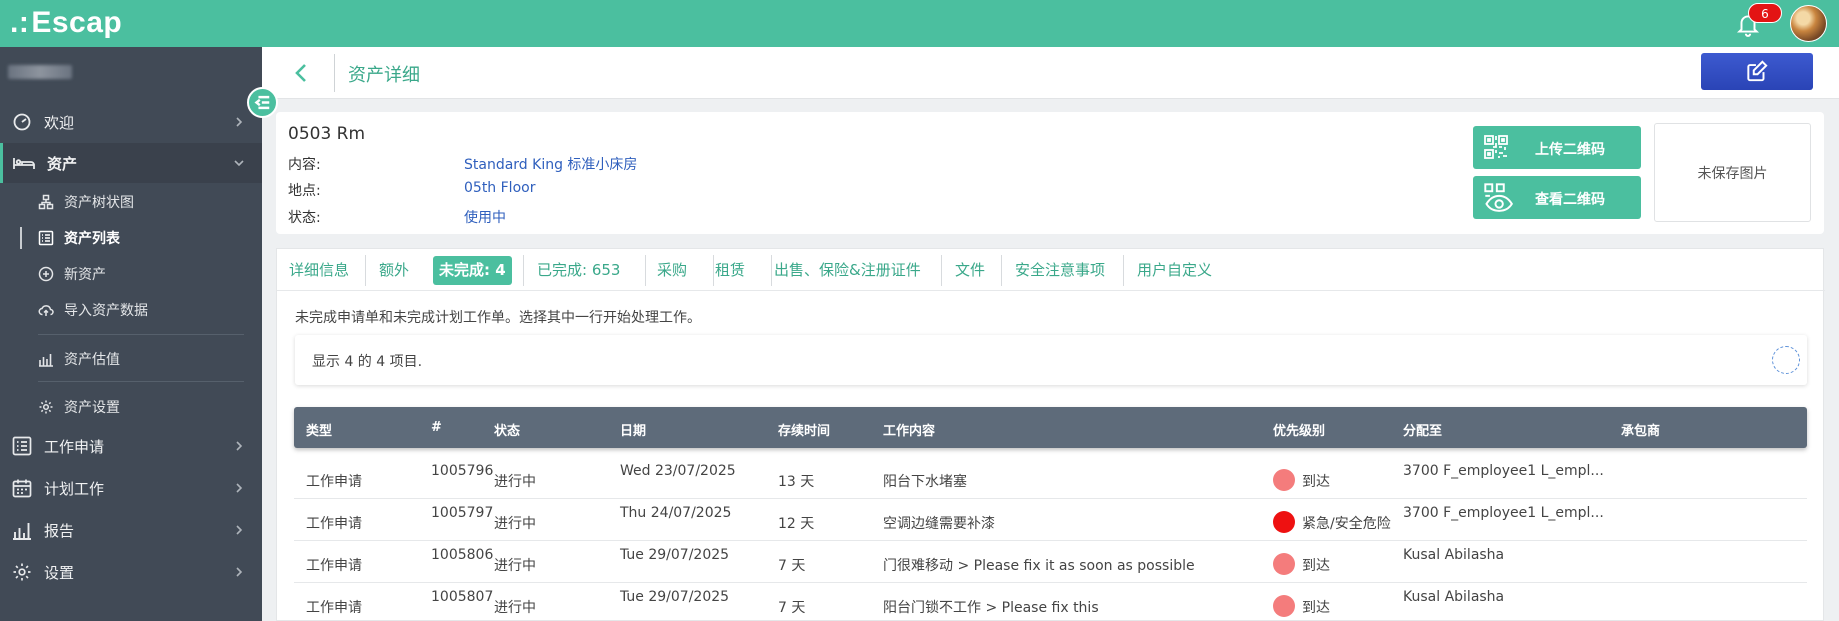  I want to click on asset-photo-placeholder: 未保存图片, so click(1732, 172).